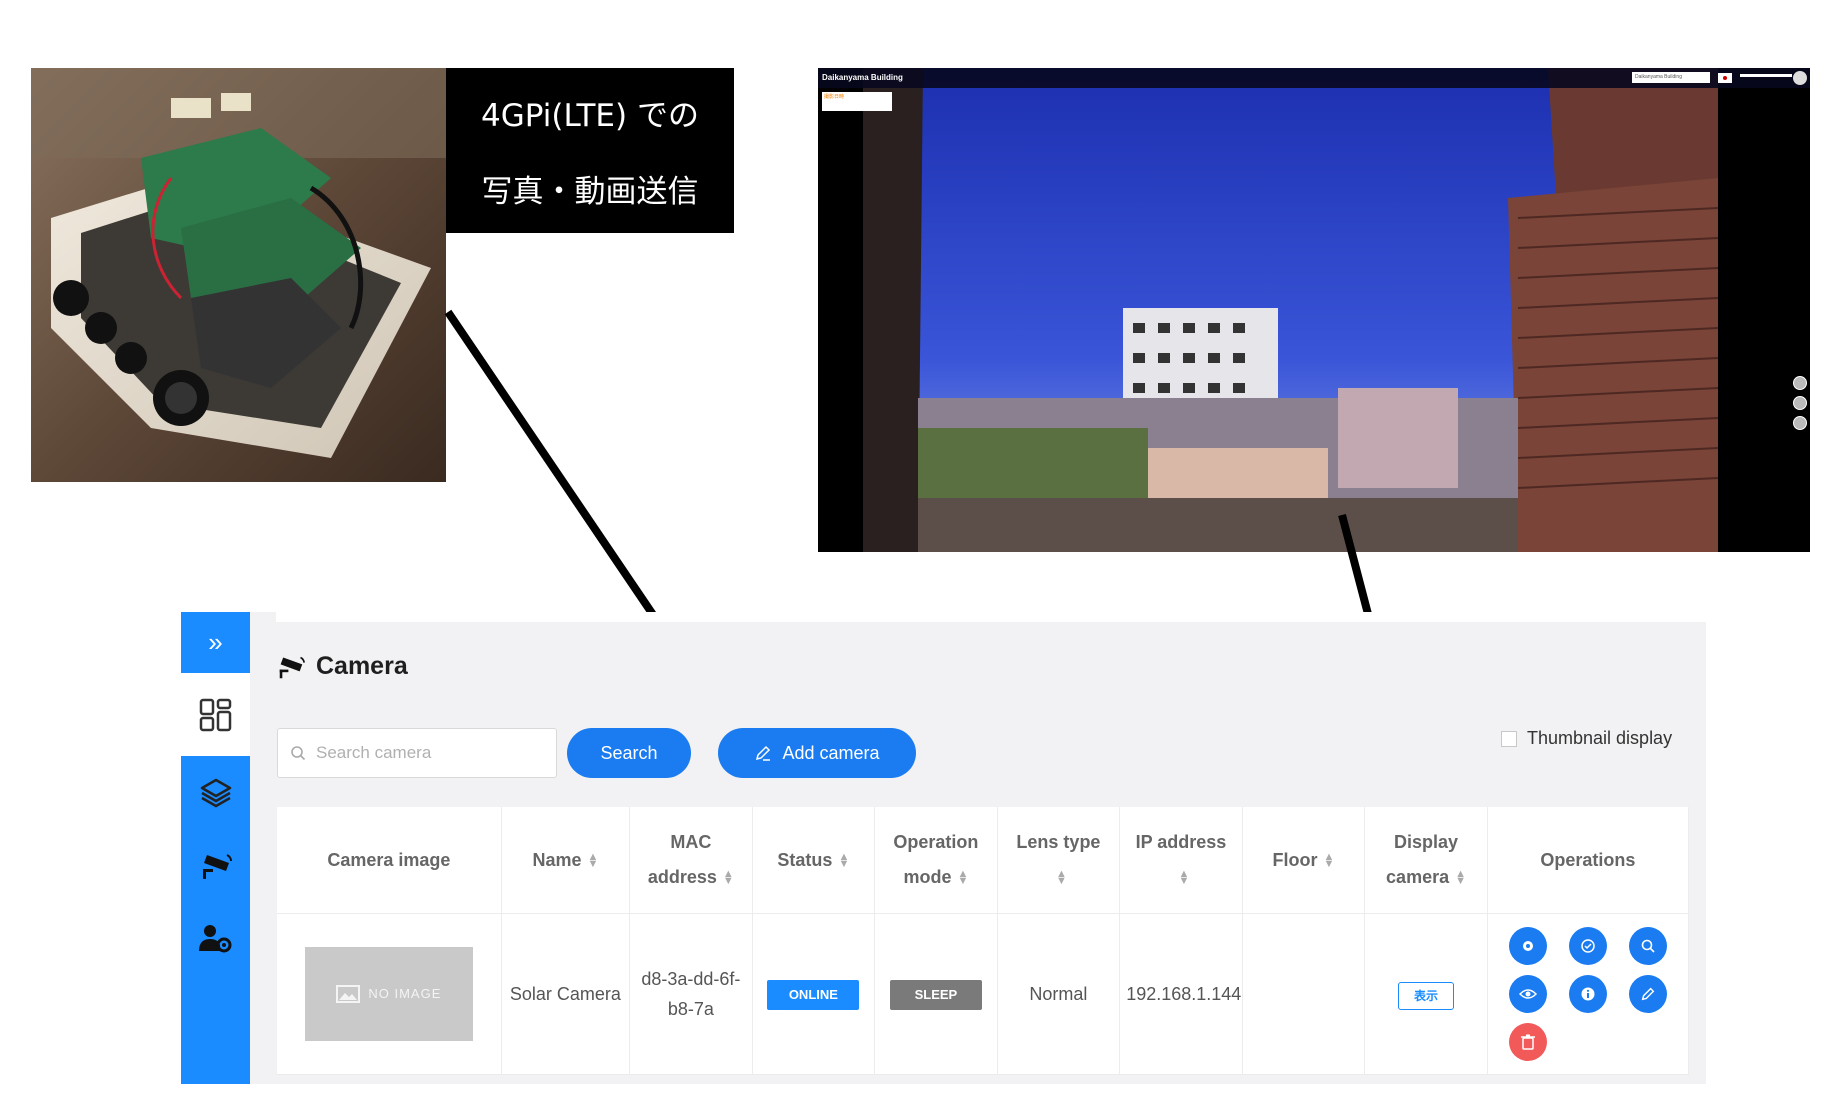 The width and height of the screenshot is (1846, 1104). What do you see at coordinates (1671, 77) in the screenshot?
I see `building-select: Daikanyama Building` at bounding box center [1671, 77].